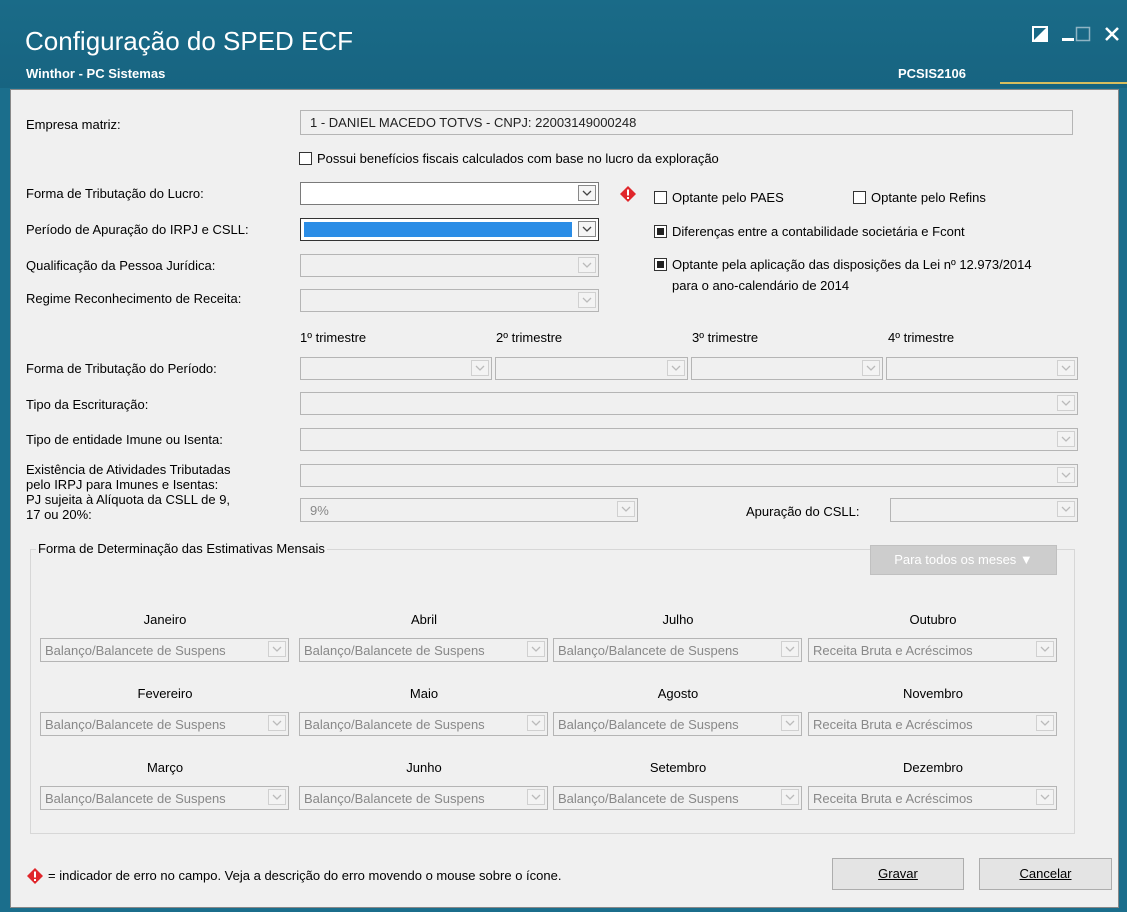 This screenshot has height=912, width=1127. What do you see at coordinates (134, 298) in the screenshot?
I see `regime-label: Regime Reconhecimento de Receita:` at bounding box center [134, 298].